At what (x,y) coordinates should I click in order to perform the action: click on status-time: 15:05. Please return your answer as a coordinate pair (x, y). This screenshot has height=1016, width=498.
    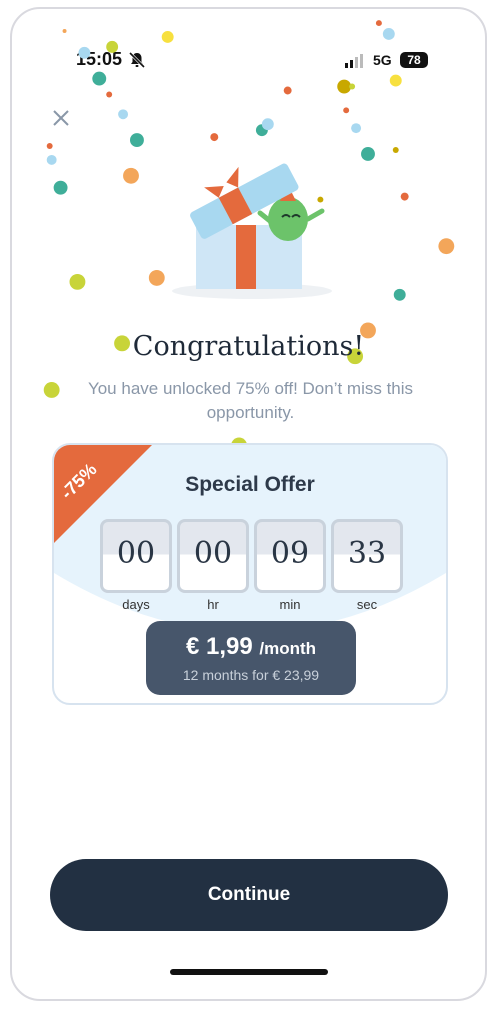
    Looking at the image, I should click on (99, 59).